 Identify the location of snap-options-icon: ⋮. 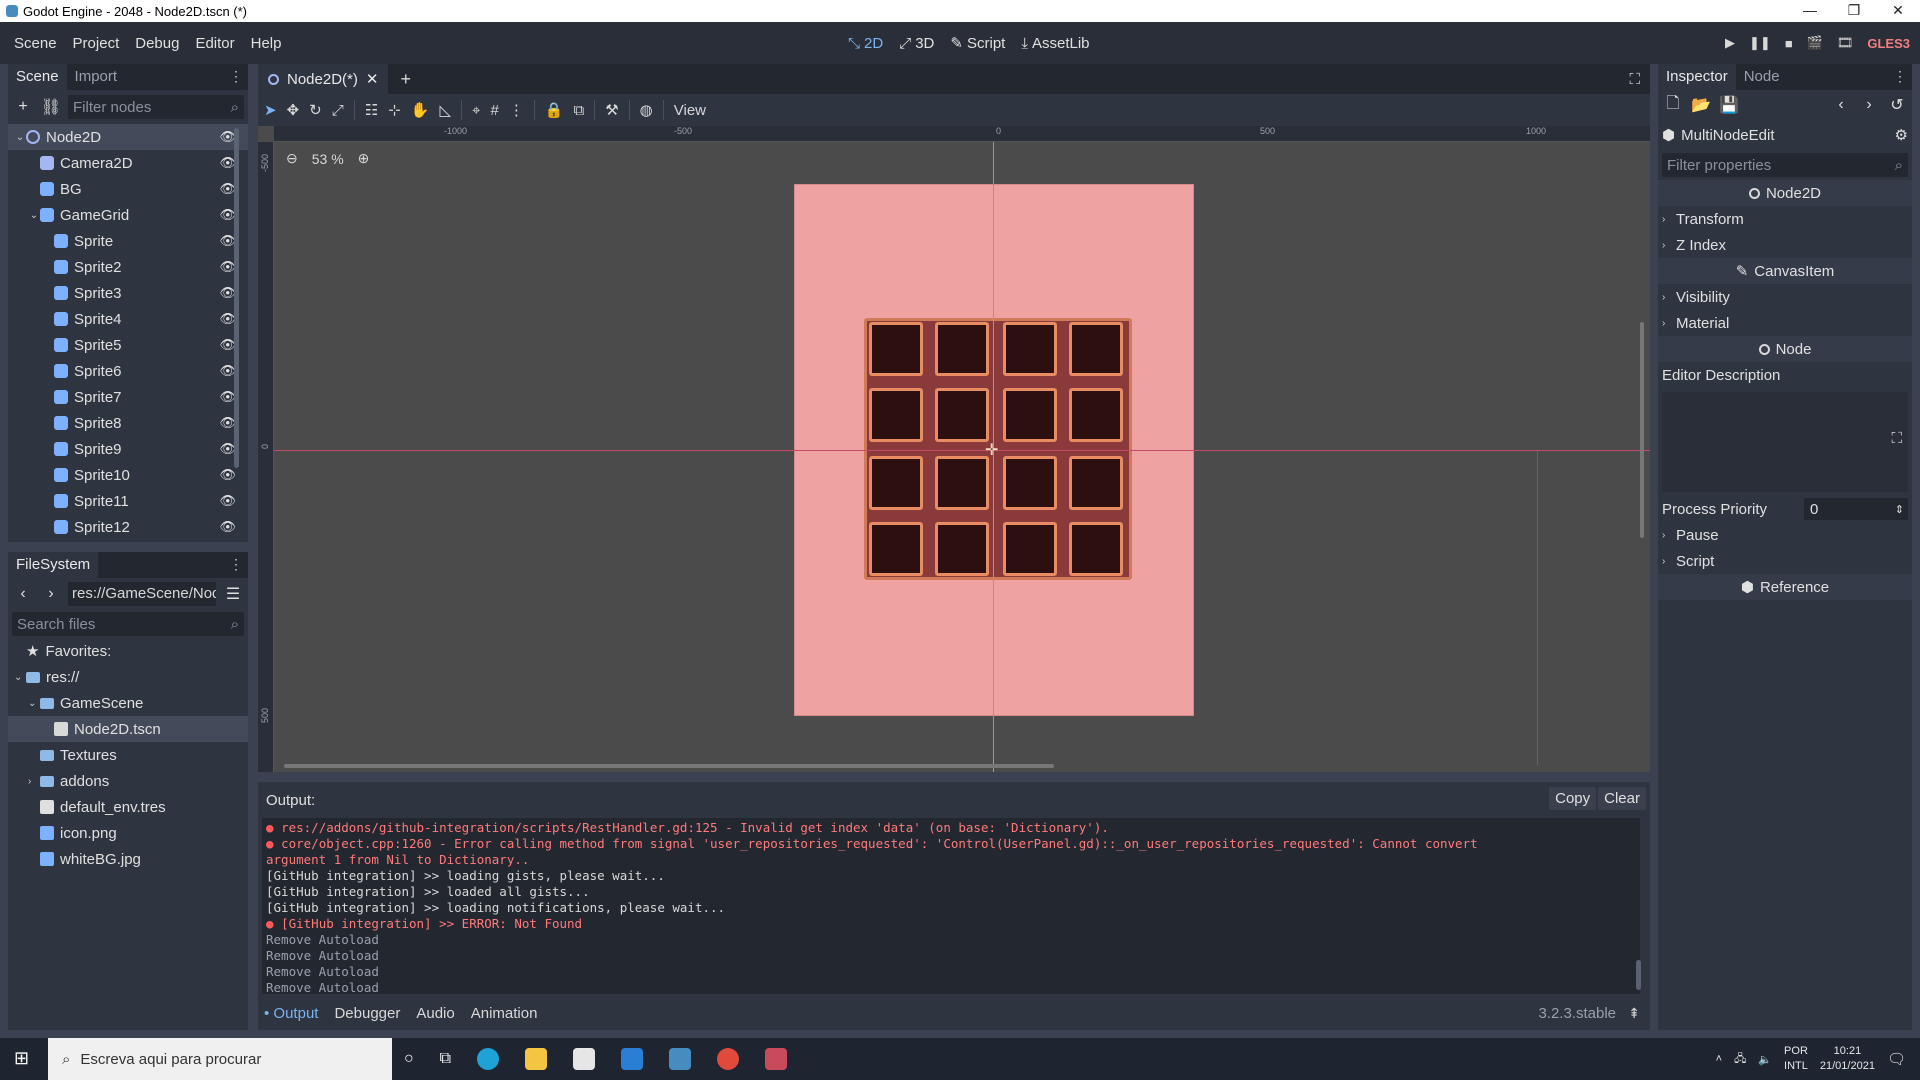
(516, 110).